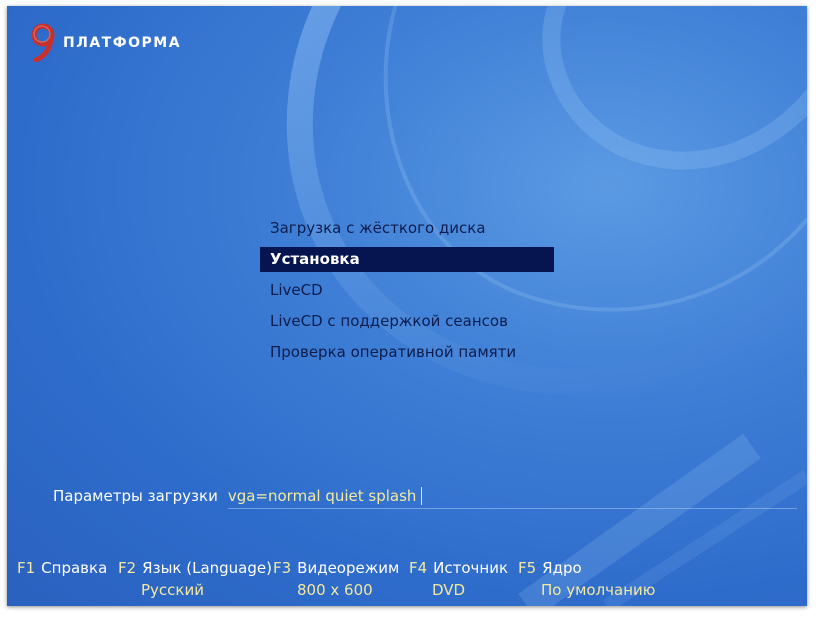  Describe the element at coordinates (562, 568) in the screenshot. I see `fkey-f5-label: Ядро` at that location.